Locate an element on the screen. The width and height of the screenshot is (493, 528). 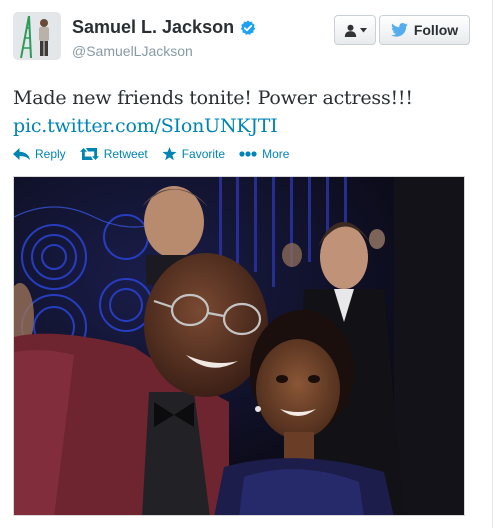
follow-button: Follow is located at coordinates (424, 30).